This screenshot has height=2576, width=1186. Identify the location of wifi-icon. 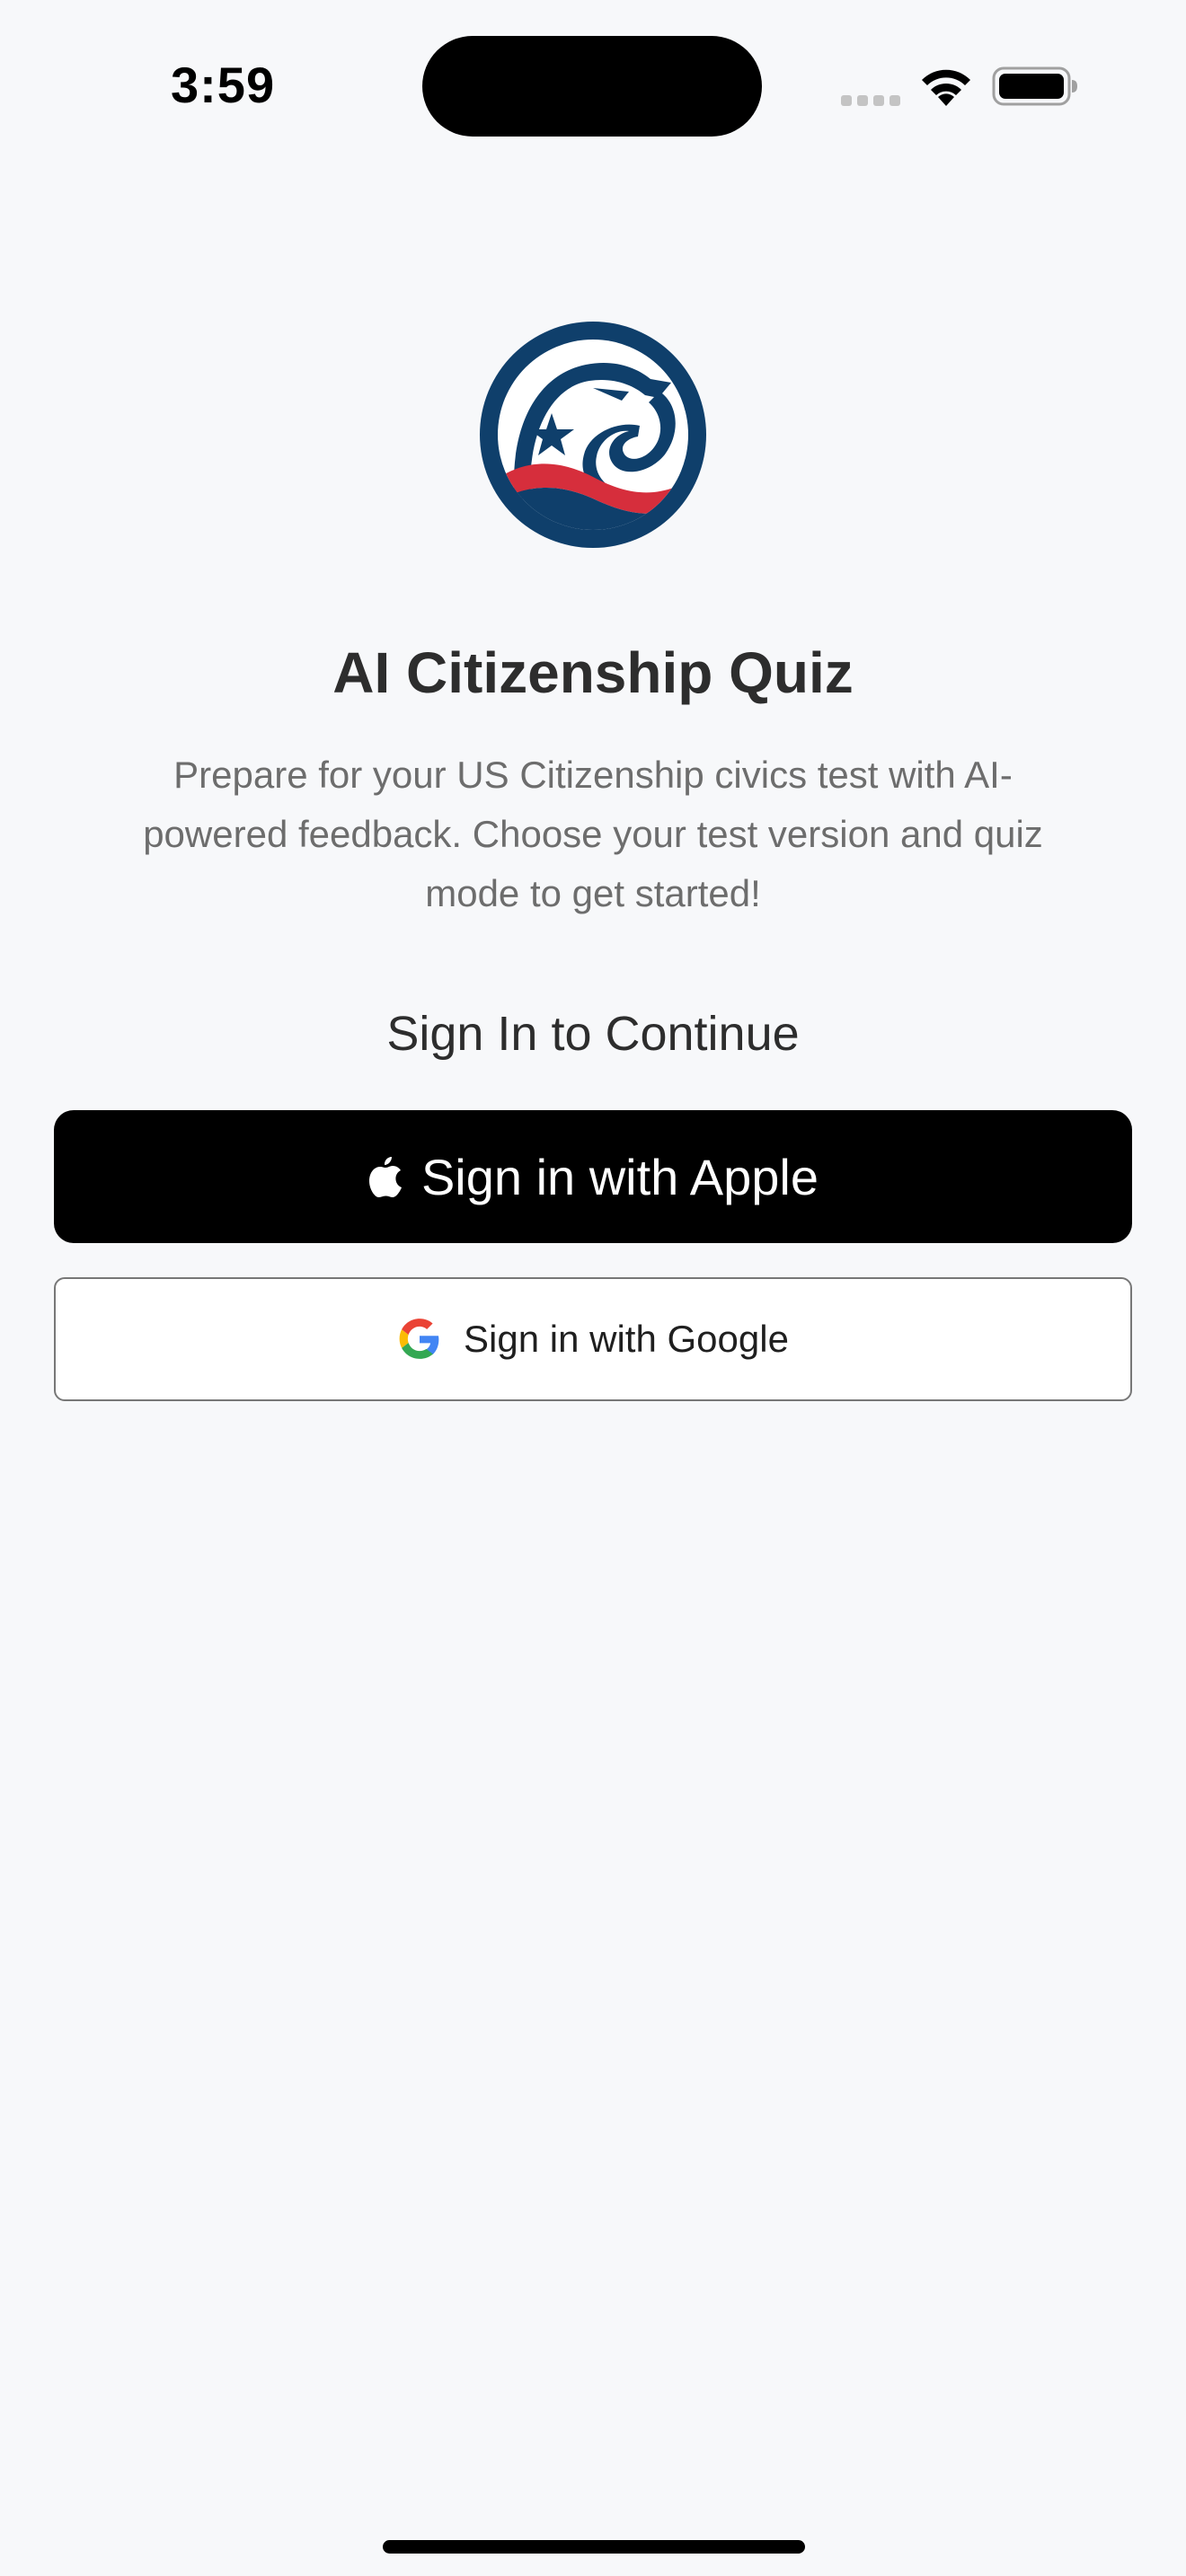
(946, 87).